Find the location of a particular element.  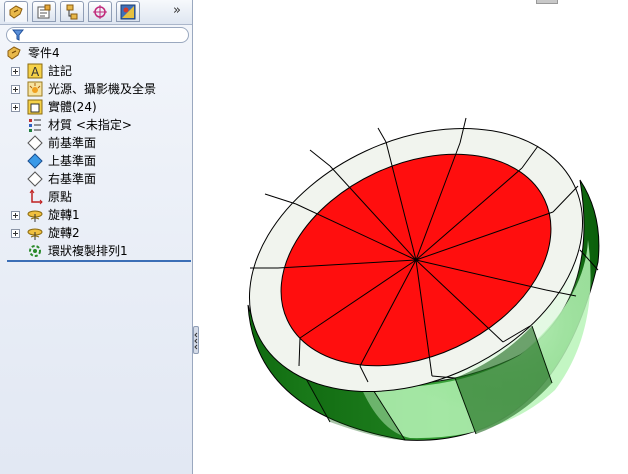

material-icon is located at coordinates (35, 125).